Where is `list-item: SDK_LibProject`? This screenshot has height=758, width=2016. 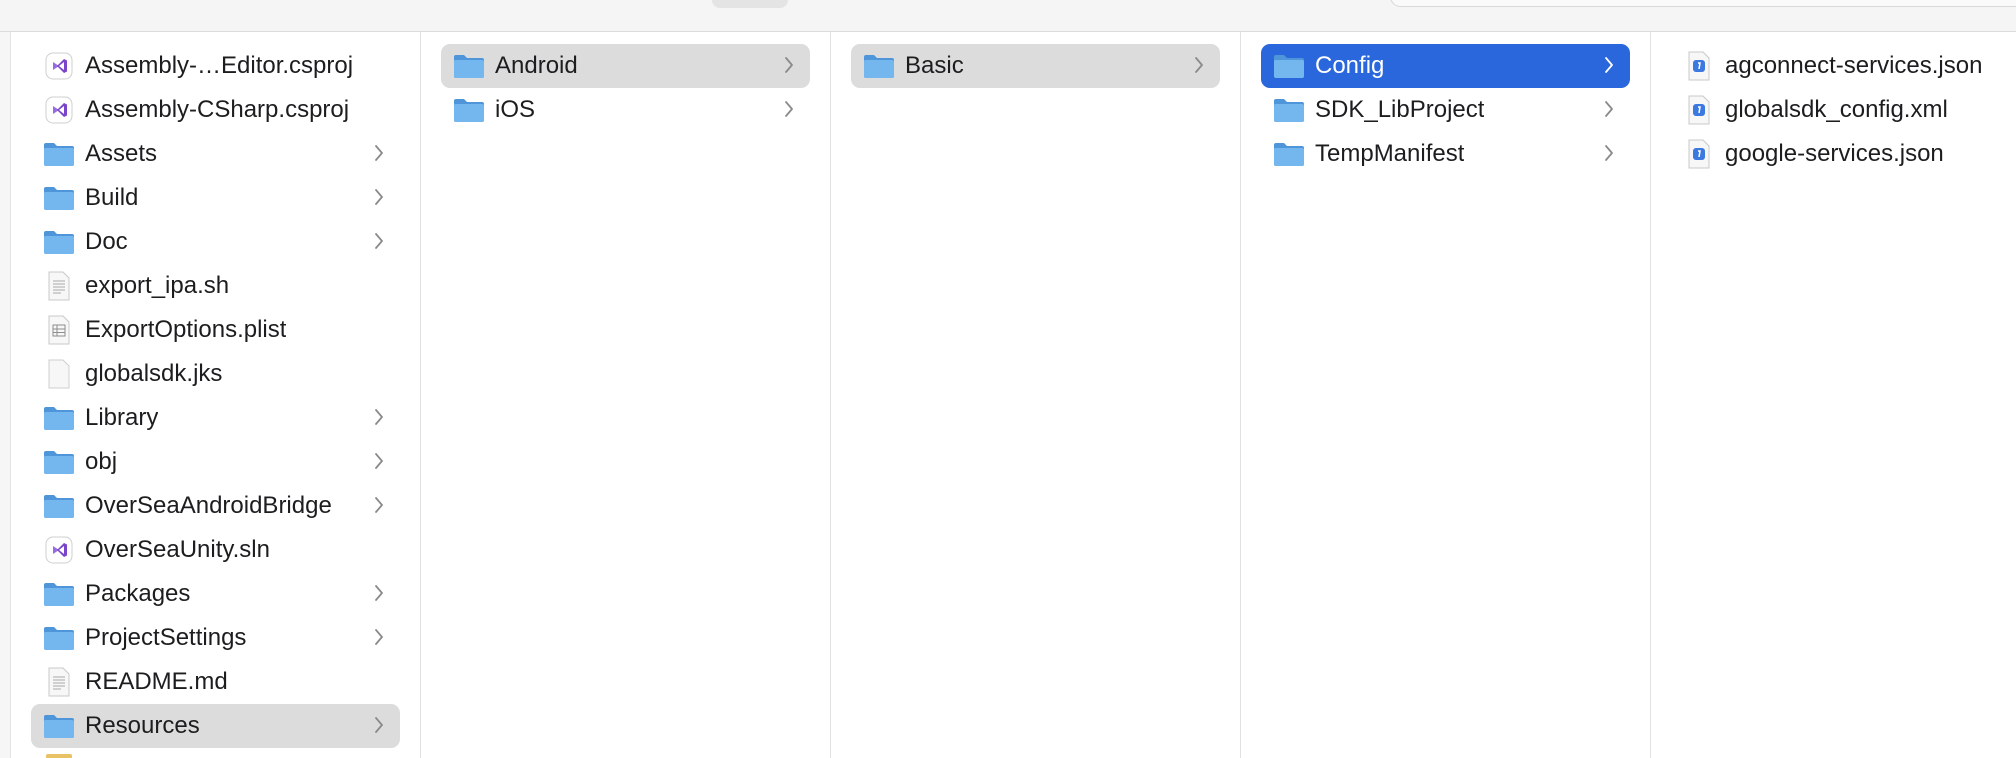 list-item: SDK_LibProject is located at coordinates (1445, 110).